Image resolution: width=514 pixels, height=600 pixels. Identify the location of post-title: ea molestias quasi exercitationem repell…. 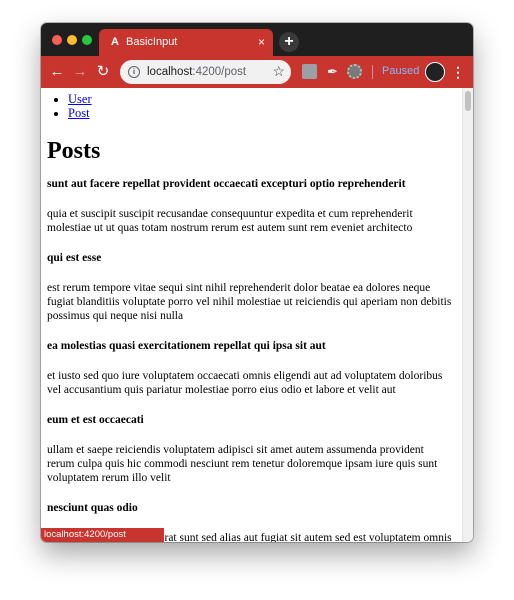
(186, 346).